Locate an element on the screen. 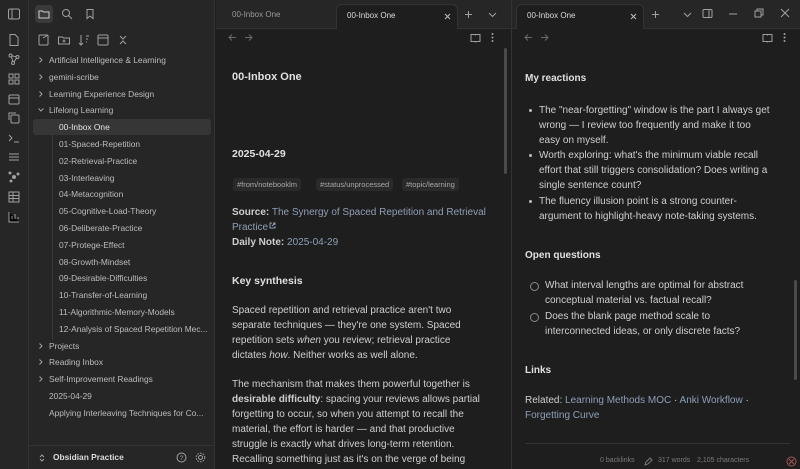 The height and width of the screenshot is (469, 800). daily-note-link: 2025-04-29 is located at coordinates (312, 242).